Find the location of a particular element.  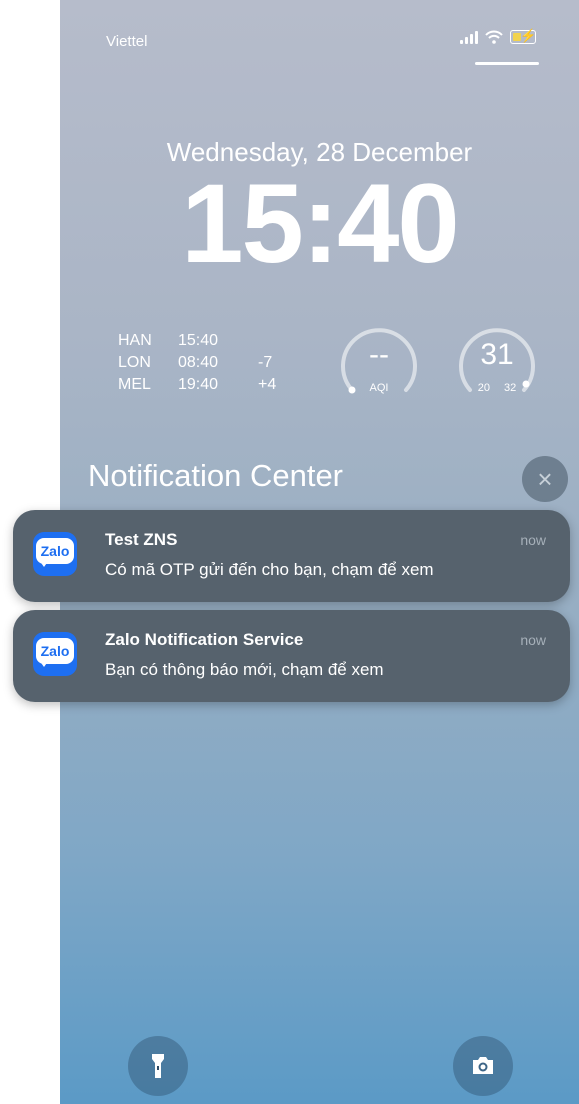

temperature-low: 20 is located at coordinates (483, 388).